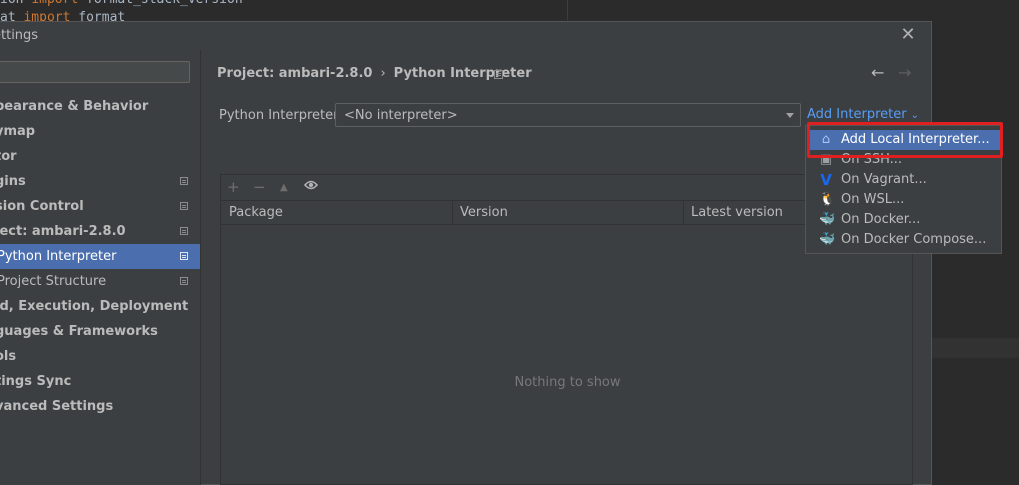 This screenshot has width=1019, height=485. I want to click on docker-icon: 🐳, so click(827, 219).